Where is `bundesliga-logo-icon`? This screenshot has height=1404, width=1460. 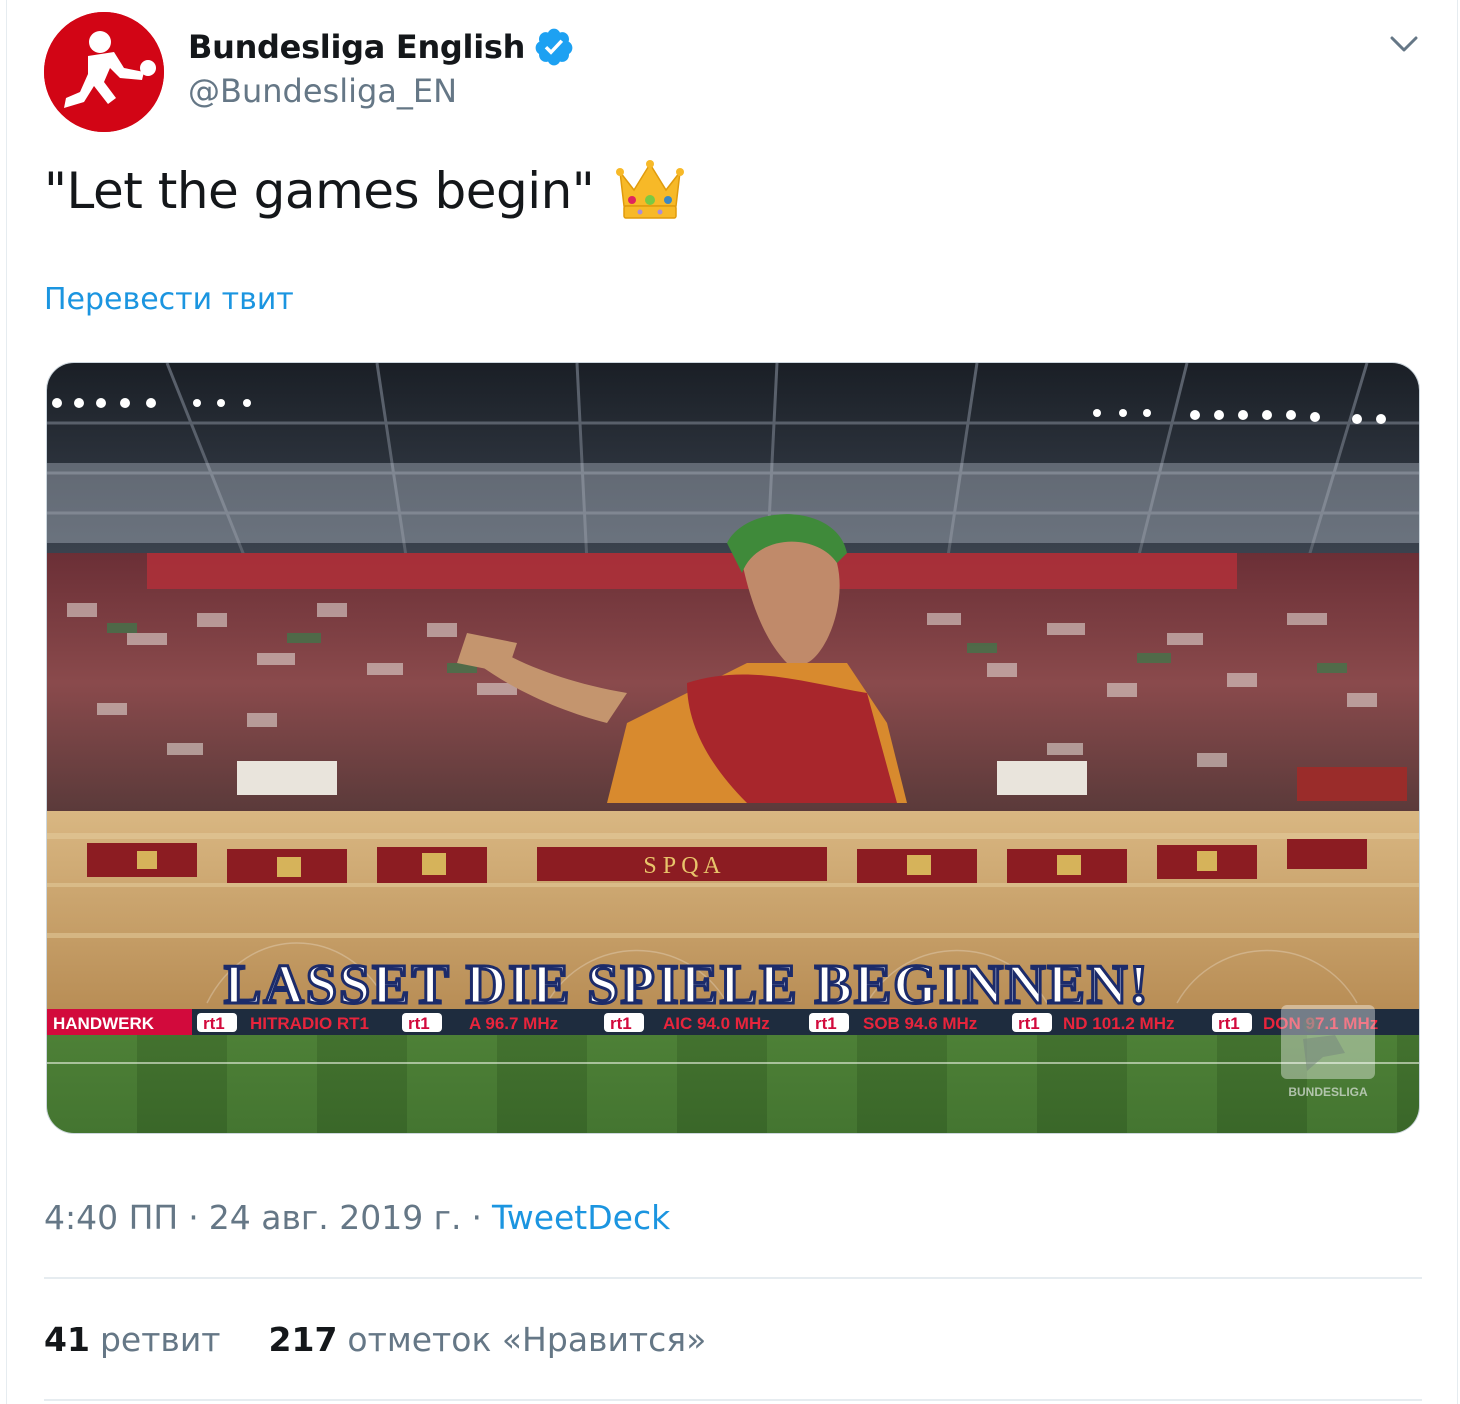 bundesliga-logo-icon is located at coordinates (104, 72).